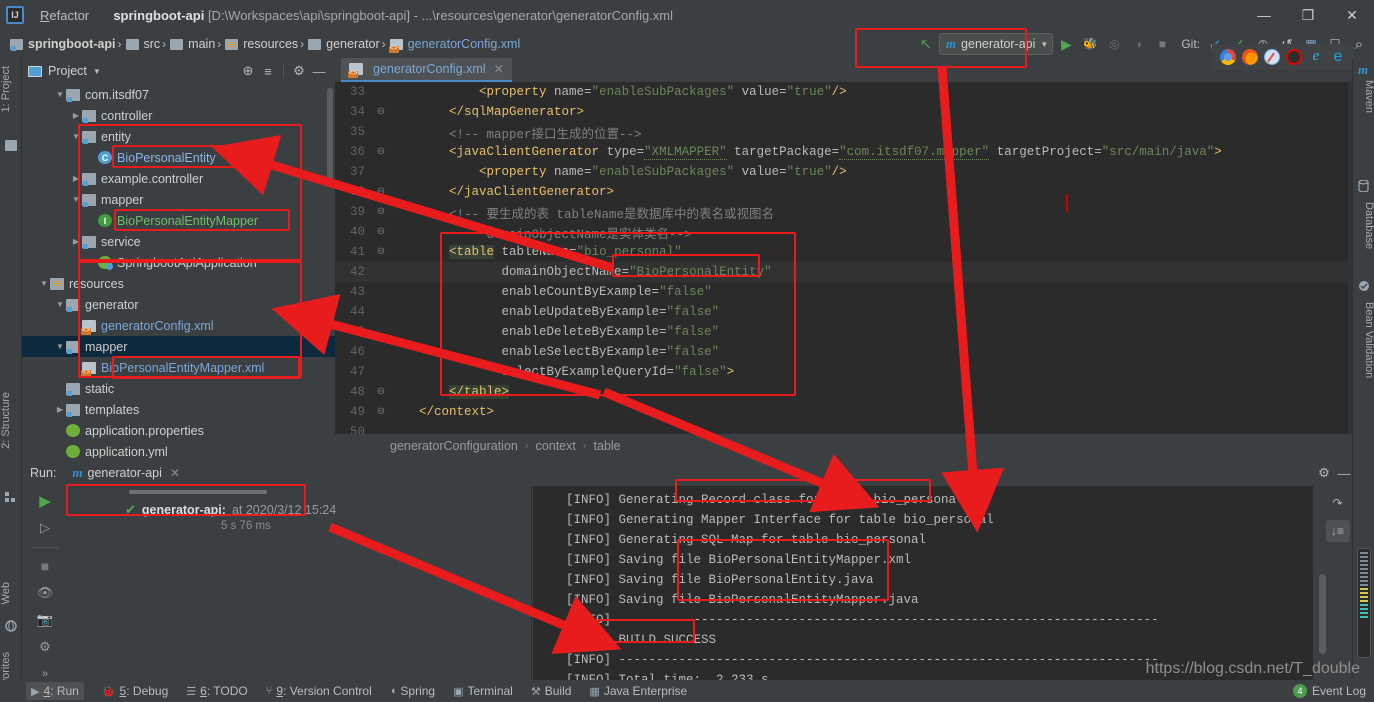 This screenshot has width=1374, height=702. What do you see at coordinates (260, 44) in the screenshot?
I see `breadcrumb-item-resources: resources` at bounding box center [260, 44].